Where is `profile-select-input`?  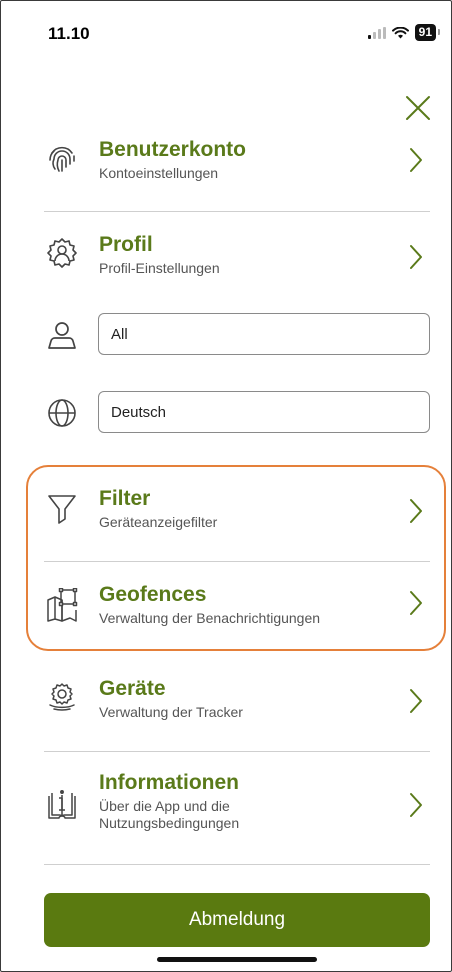 profile-select-input is located at coordinates (264, 334).